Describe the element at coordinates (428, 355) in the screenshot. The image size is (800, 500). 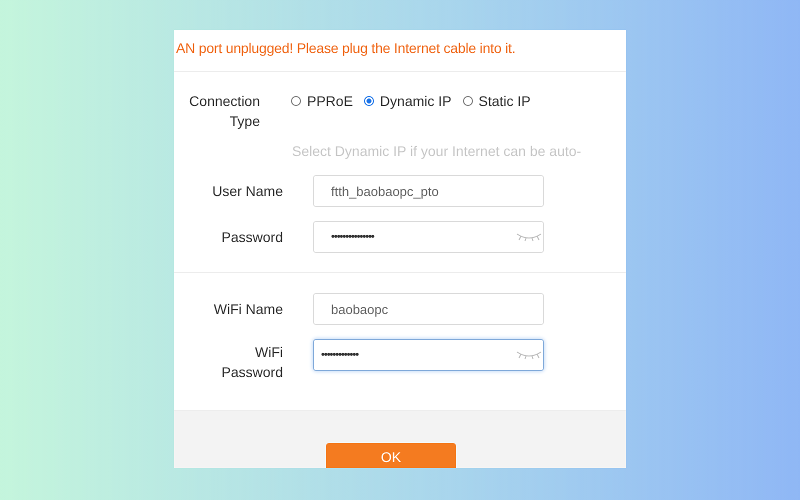
I see `input-field: •••••••••••••` at that location.